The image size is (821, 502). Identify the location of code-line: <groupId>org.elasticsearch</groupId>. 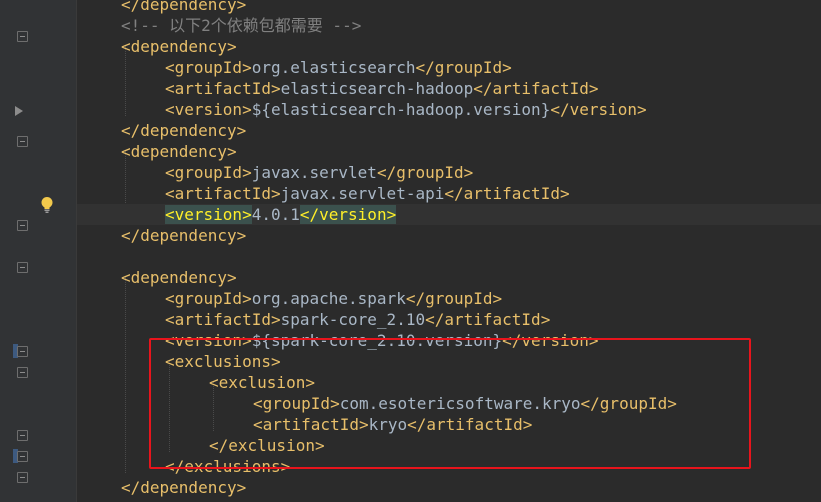
(294, 67).